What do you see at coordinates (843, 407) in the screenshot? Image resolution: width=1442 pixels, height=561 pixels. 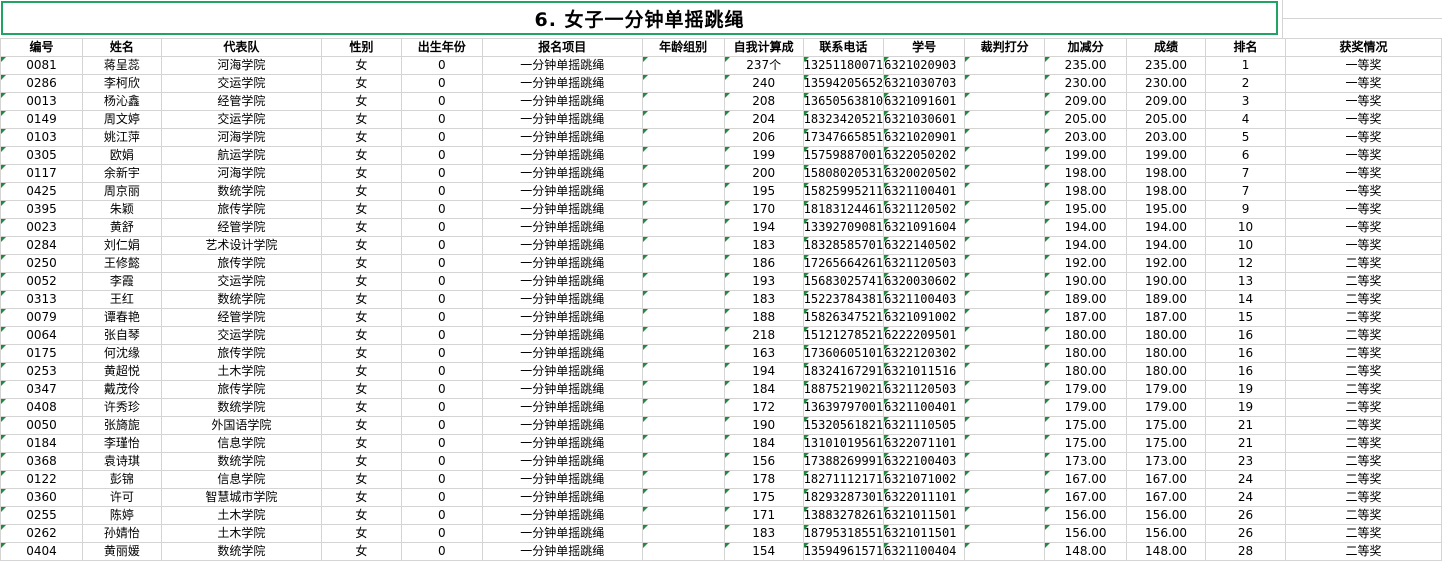 I see `col-phone-cell: 13639797001` at bounding box center [843, 407].